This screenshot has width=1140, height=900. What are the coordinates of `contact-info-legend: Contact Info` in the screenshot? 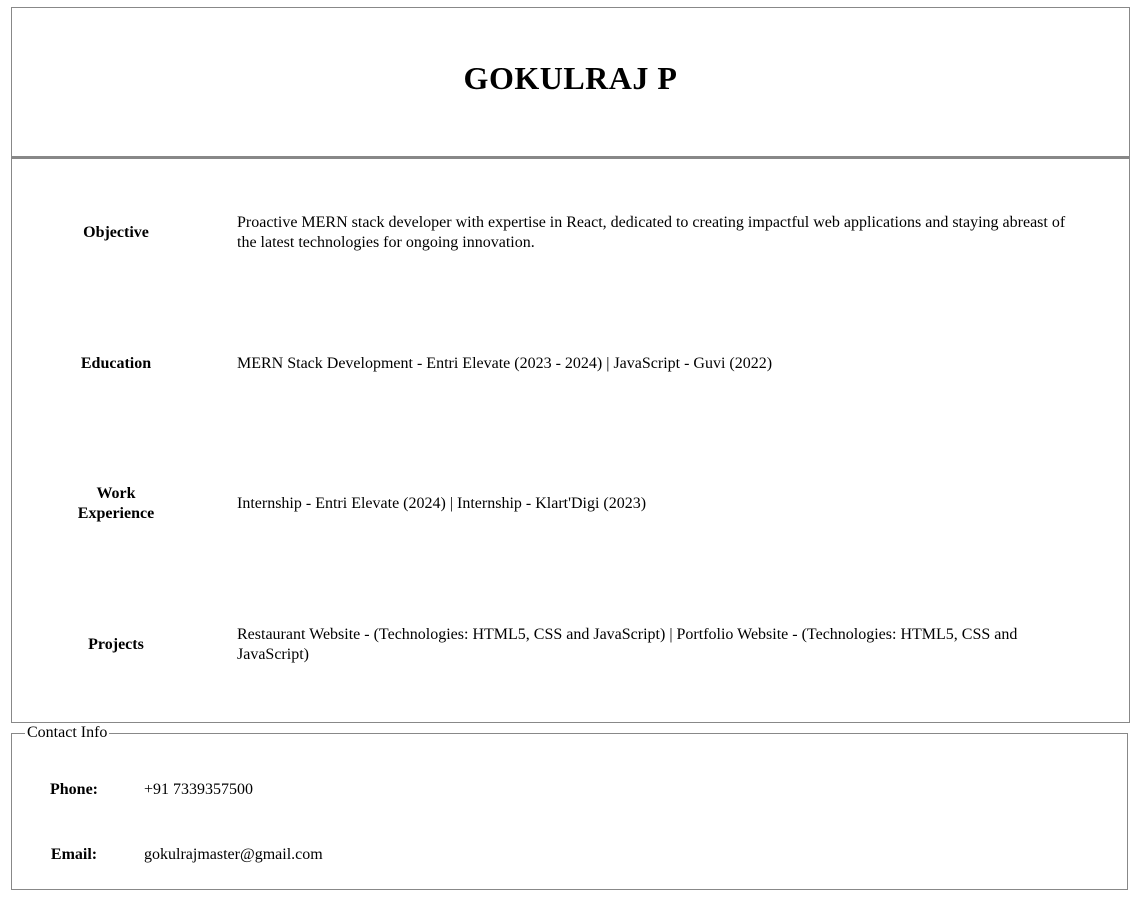 It's located at (67, 732).